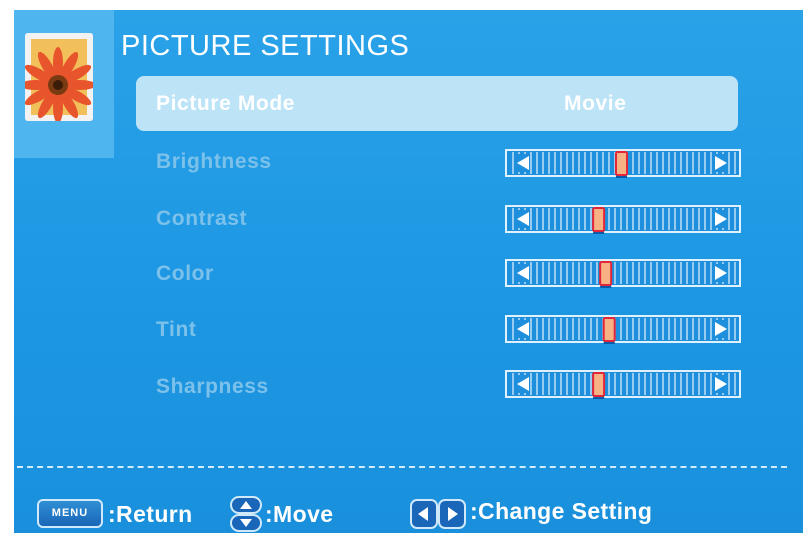  Describe the element at coordinates (214, 161) in the screenshot. I see `brightness-label: Brightness` at that location.